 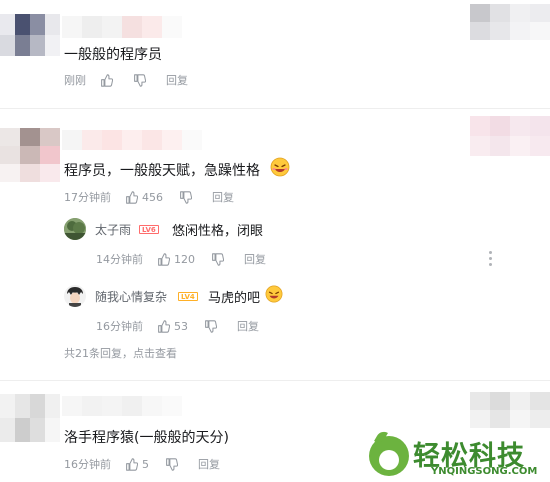 What do you see at coordinates (98, 353) in the screenshot?
I see `more-replies-count: 共21条回复，` at bounding box center [98, 353].